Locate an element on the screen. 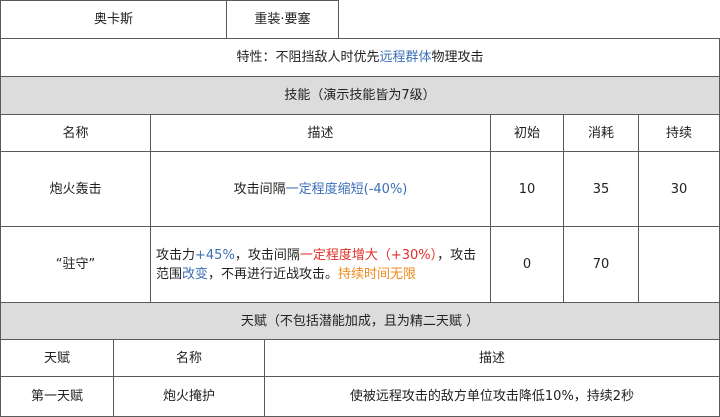  skill-2-desc-part: 一定程度增大（+30%） is located at coordinates (368, 255).